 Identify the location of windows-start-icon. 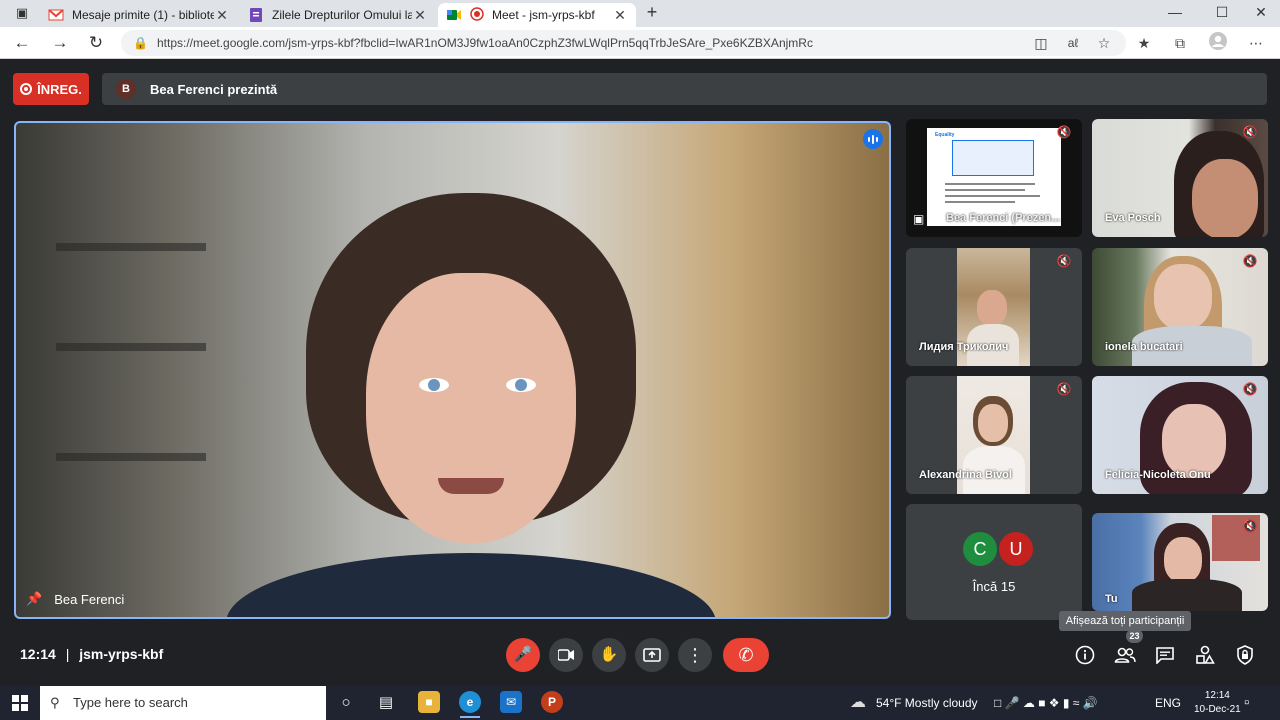
(20, 703).